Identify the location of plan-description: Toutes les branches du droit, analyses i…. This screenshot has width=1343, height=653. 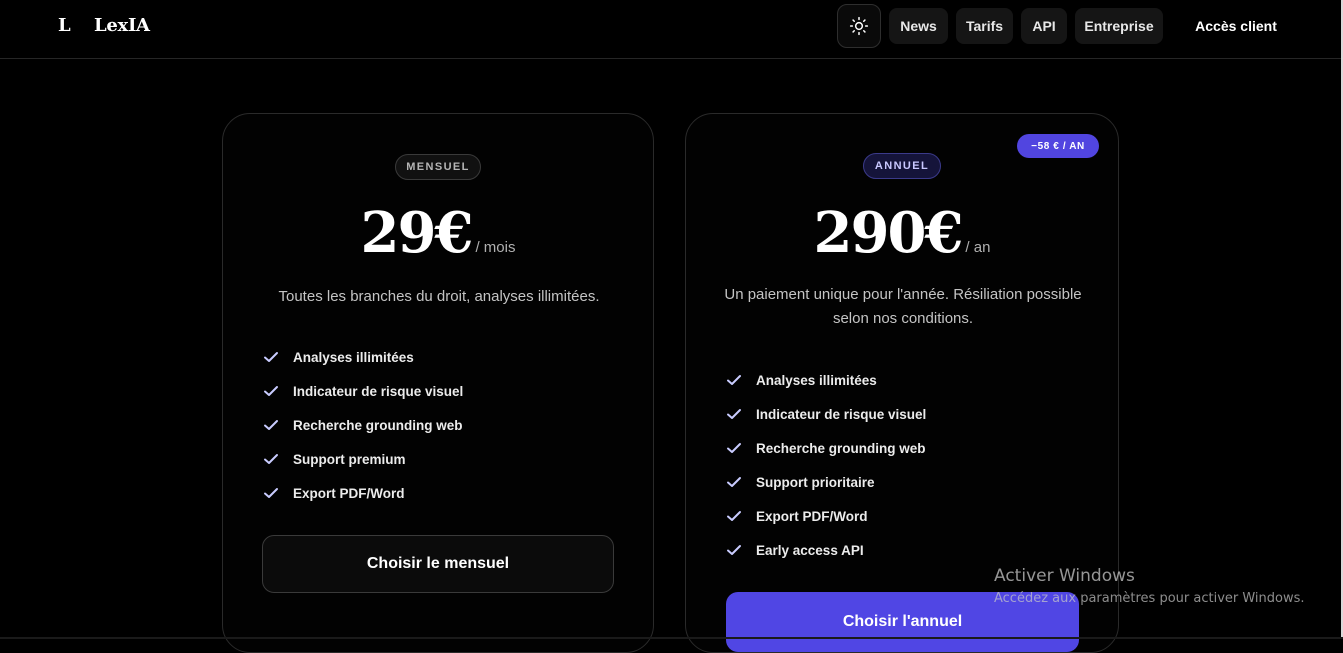
(439, 296).